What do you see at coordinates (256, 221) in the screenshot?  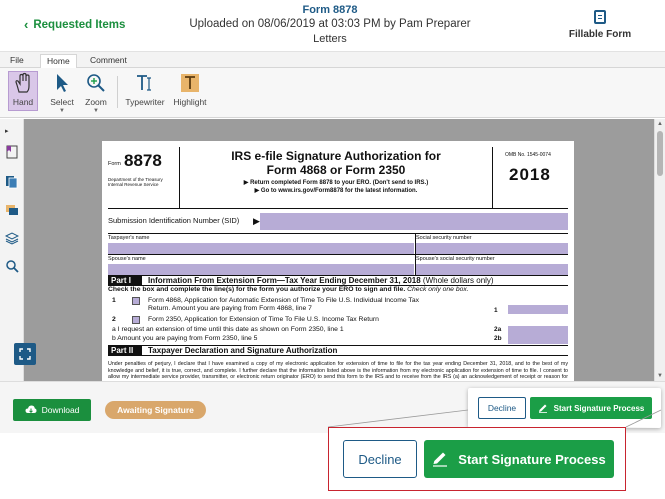 I see `arrow-right-icon: ▶` at bounding box center [256, 221].